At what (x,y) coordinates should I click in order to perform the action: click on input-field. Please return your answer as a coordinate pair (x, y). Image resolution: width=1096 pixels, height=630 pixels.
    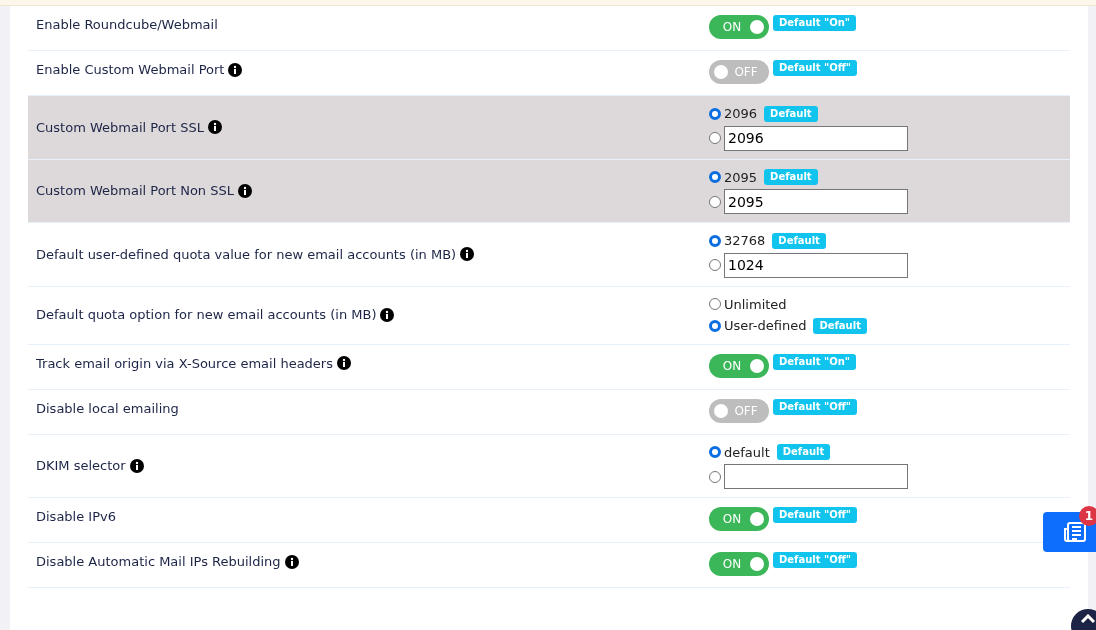
    Looking at the image, I should click on (816, 476).